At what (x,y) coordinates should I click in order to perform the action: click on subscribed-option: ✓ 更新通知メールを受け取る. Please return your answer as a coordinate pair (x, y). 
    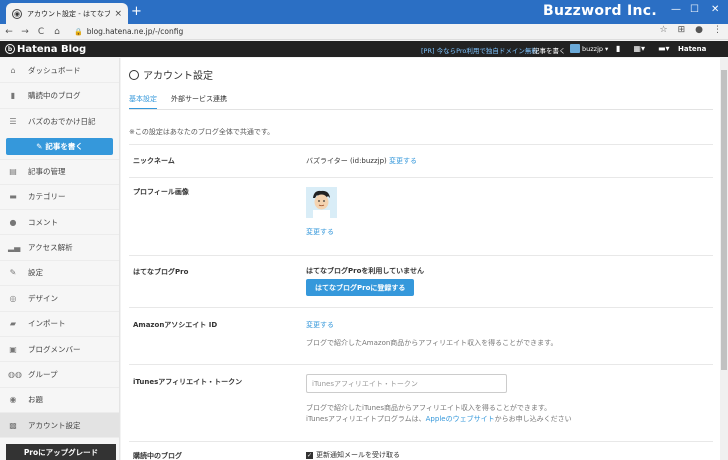
    Looking at the image, I should click on (353, 455).